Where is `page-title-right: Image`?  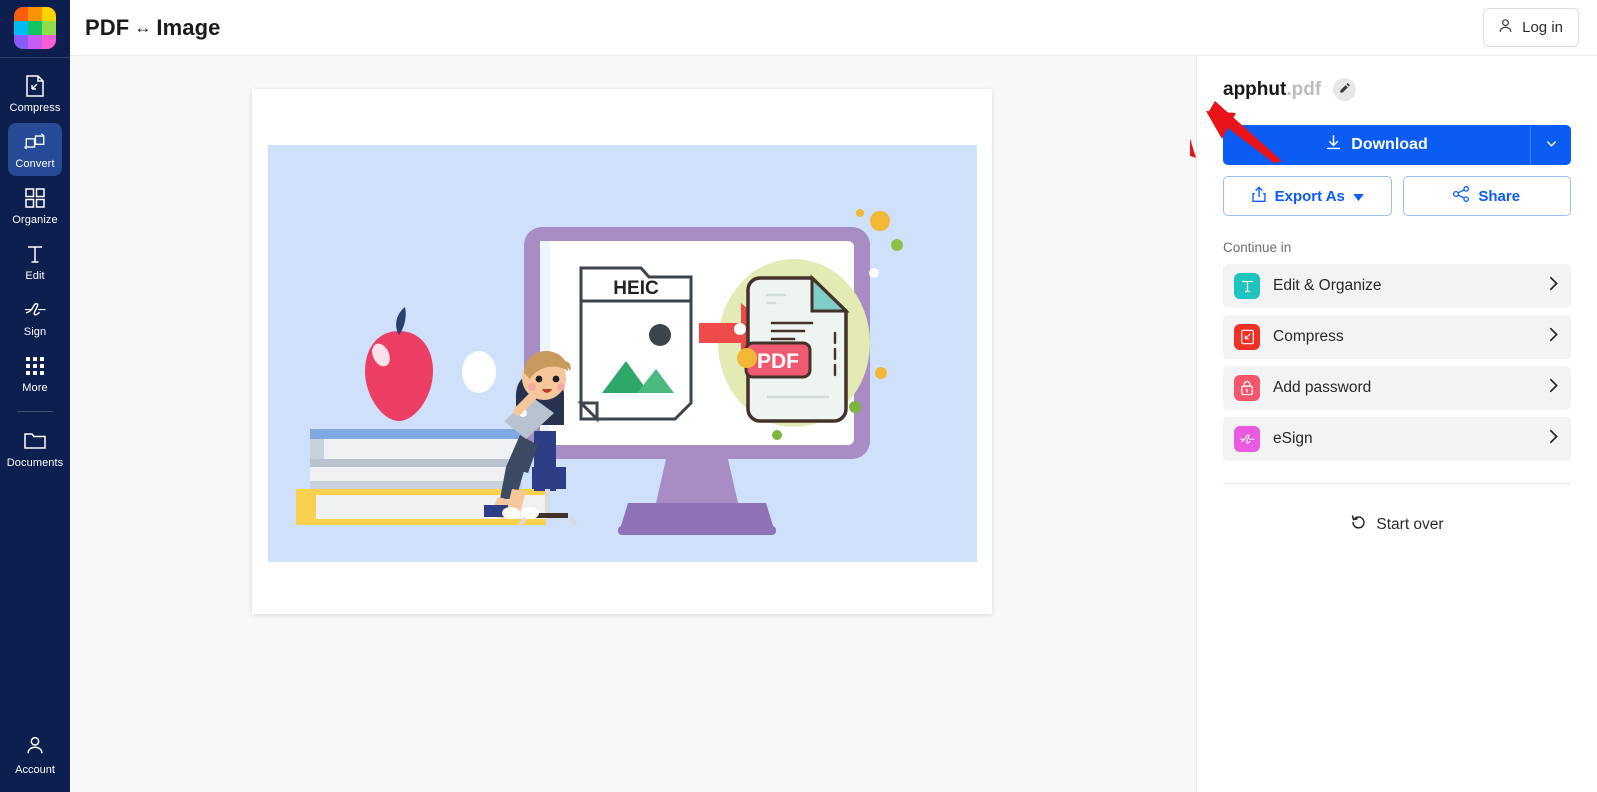
page-title-right: Image is located at coordinates (188, 27).